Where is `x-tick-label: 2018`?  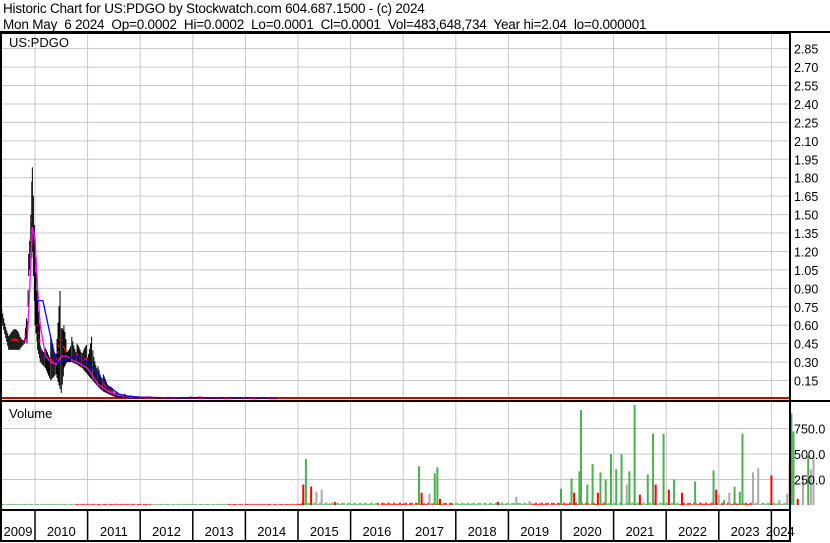
x-tick-label: 2018 is located at coordinates (482, 531).